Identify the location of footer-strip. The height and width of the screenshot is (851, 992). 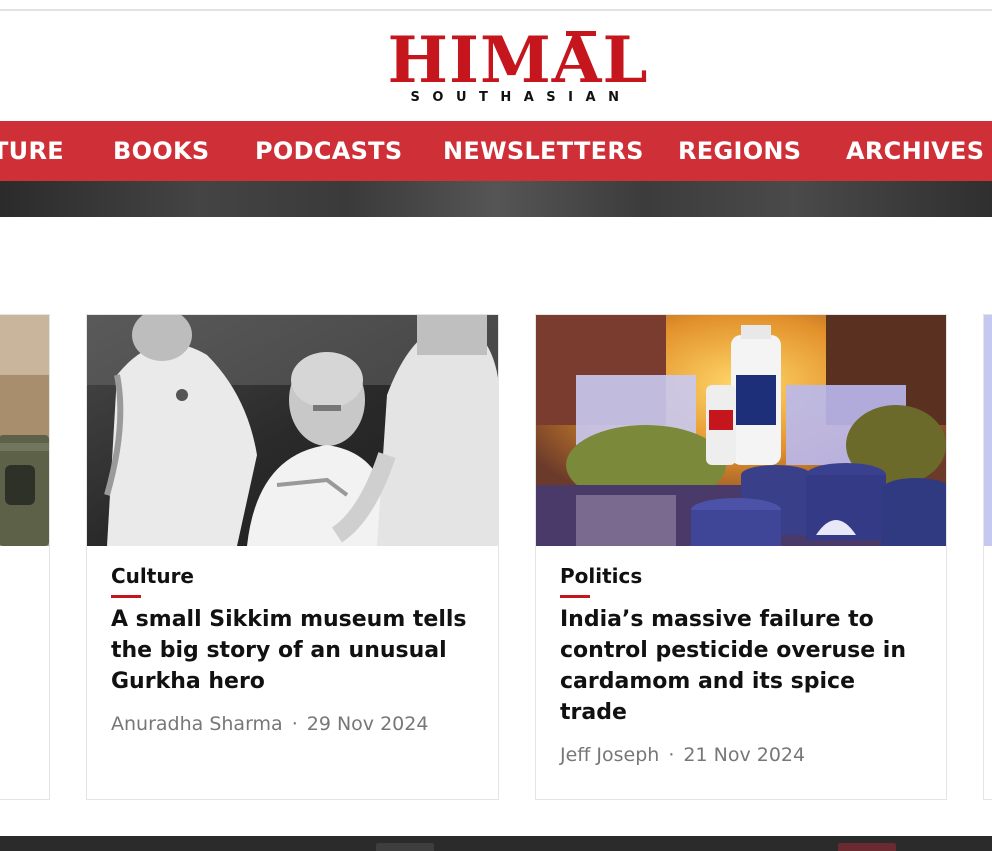
(496, 843).